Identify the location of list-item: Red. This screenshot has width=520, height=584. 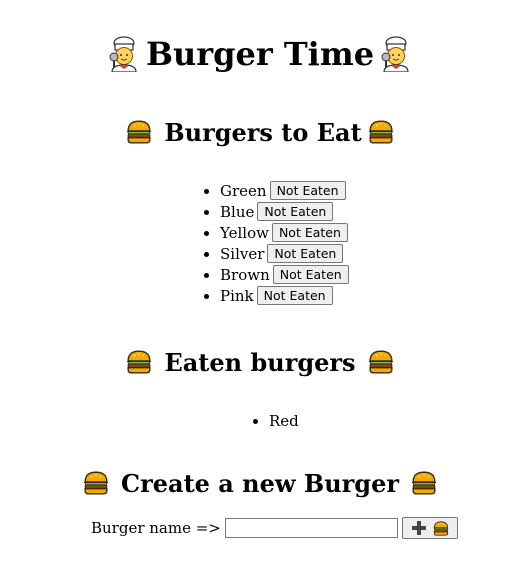
(276, 421).